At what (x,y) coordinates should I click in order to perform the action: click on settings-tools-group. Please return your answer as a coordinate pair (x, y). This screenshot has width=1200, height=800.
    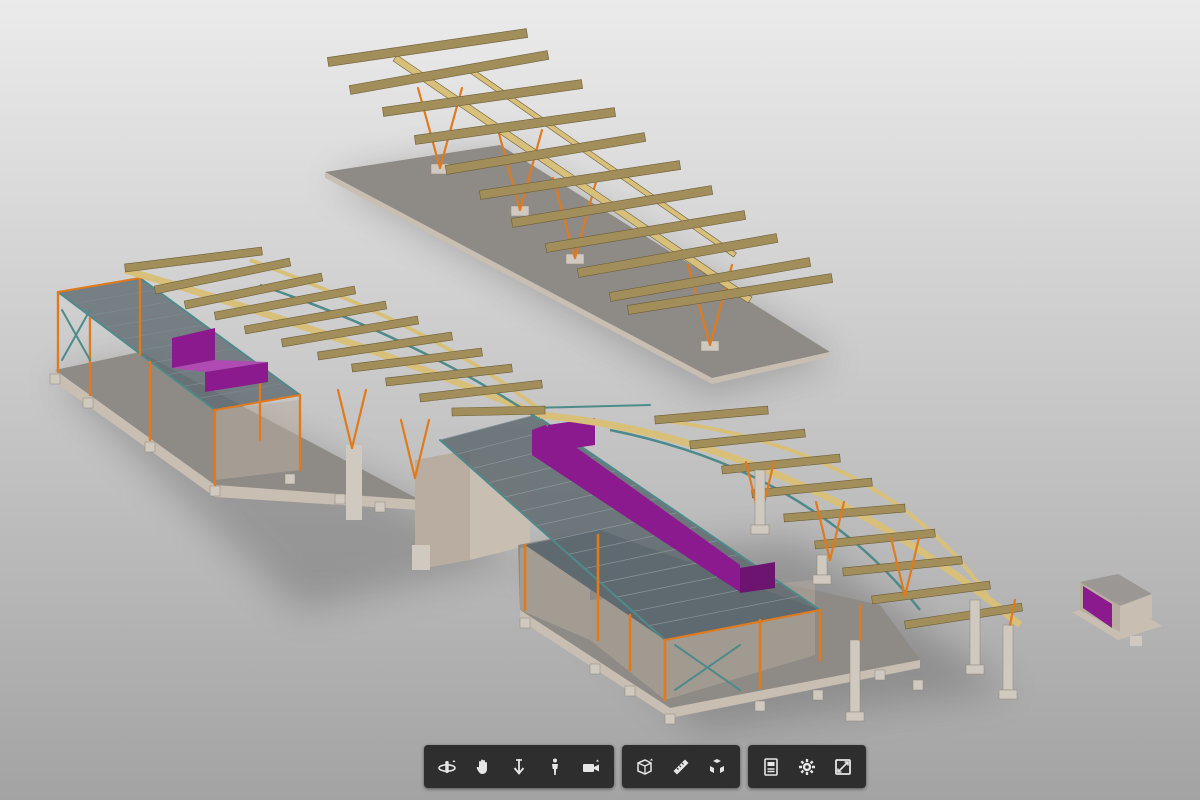
    Looking at the image, I should click on (807, 766).